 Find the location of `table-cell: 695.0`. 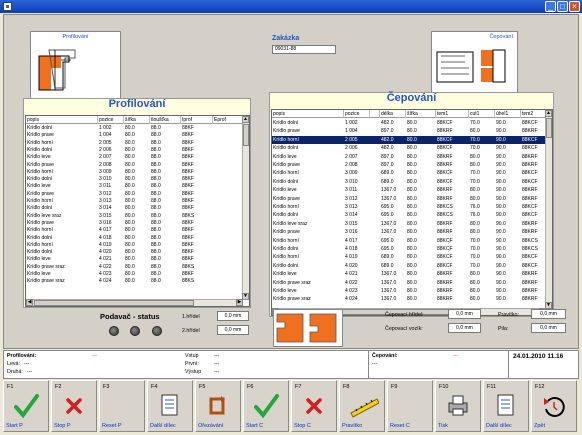

table-cell: 695.0 is located at coordinates (387, 207).